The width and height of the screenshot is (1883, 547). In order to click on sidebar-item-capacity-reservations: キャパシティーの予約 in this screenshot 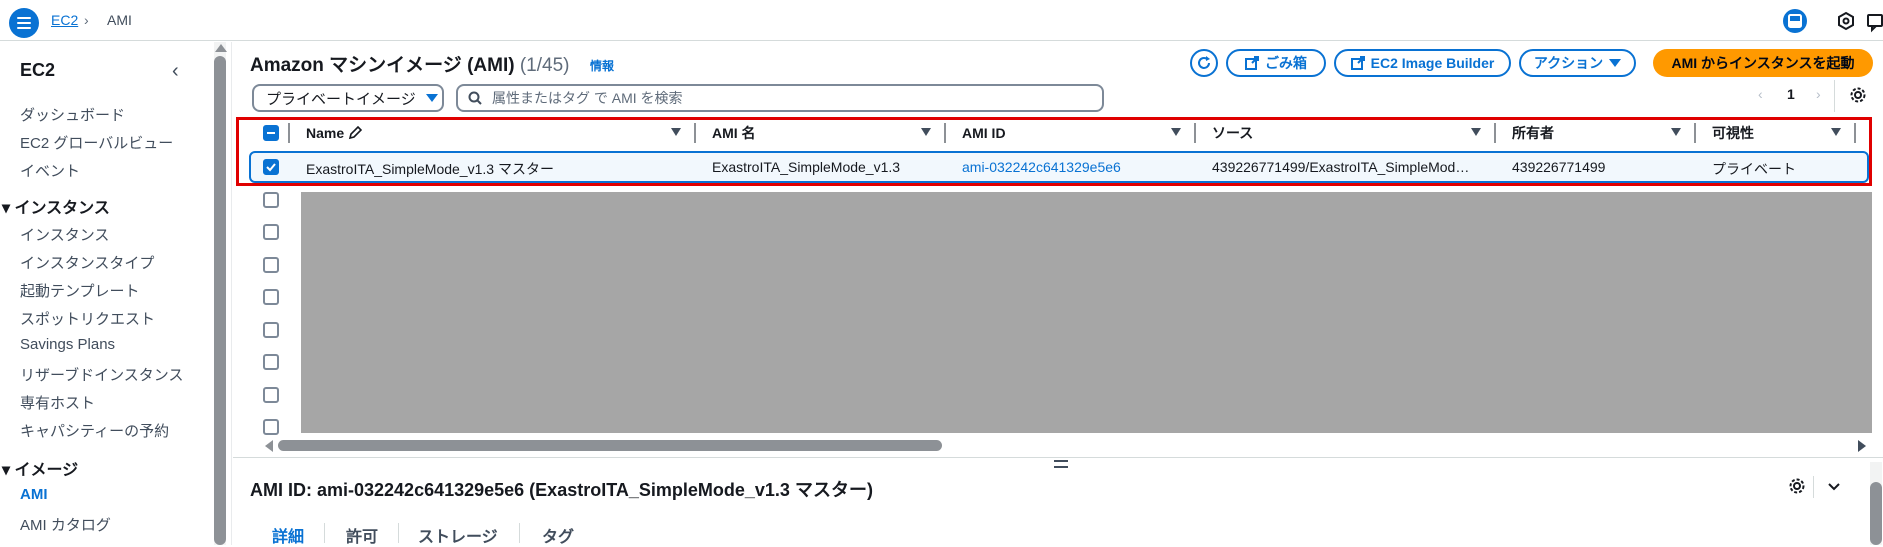, I will do `click(94, 430)`.